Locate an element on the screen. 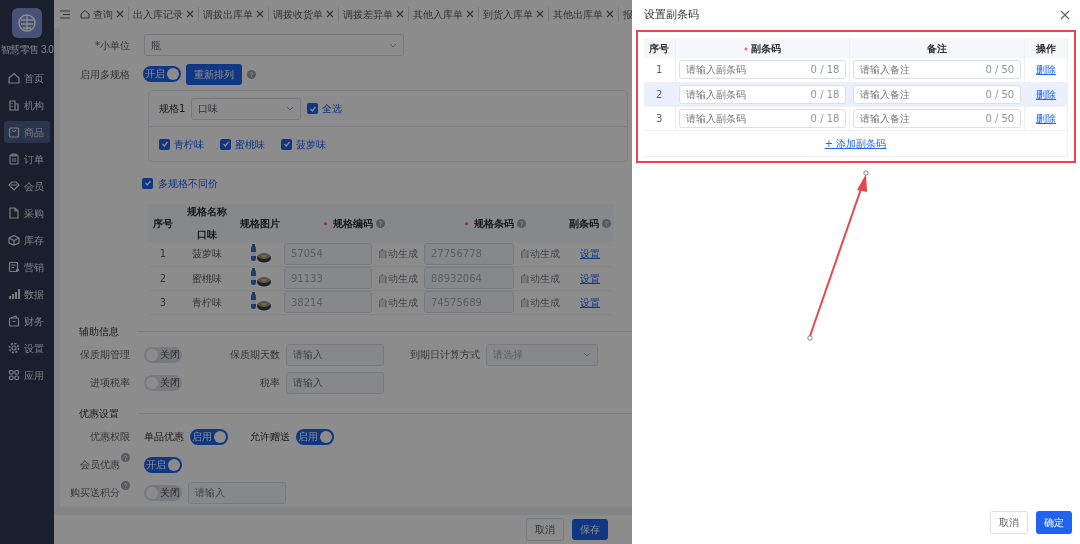 The width and height of the screenshot is (1080, 544). sidebar-item: 库存 is located at coordinates (27, 240).